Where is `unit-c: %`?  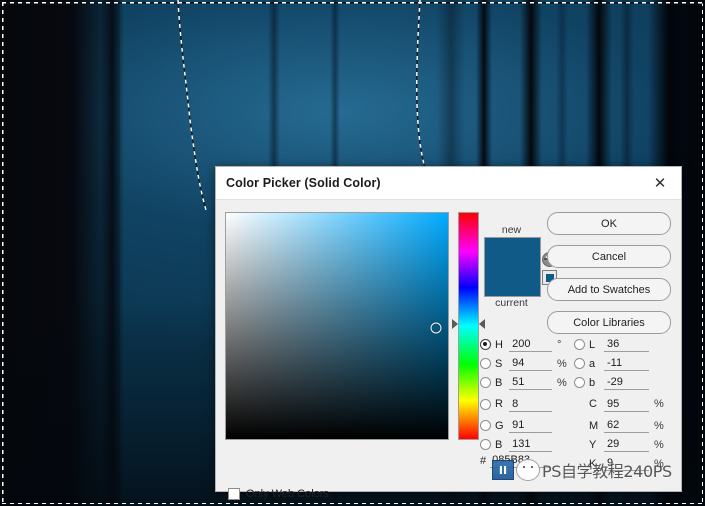
unit-c: % is located at coordinates (659, 404).